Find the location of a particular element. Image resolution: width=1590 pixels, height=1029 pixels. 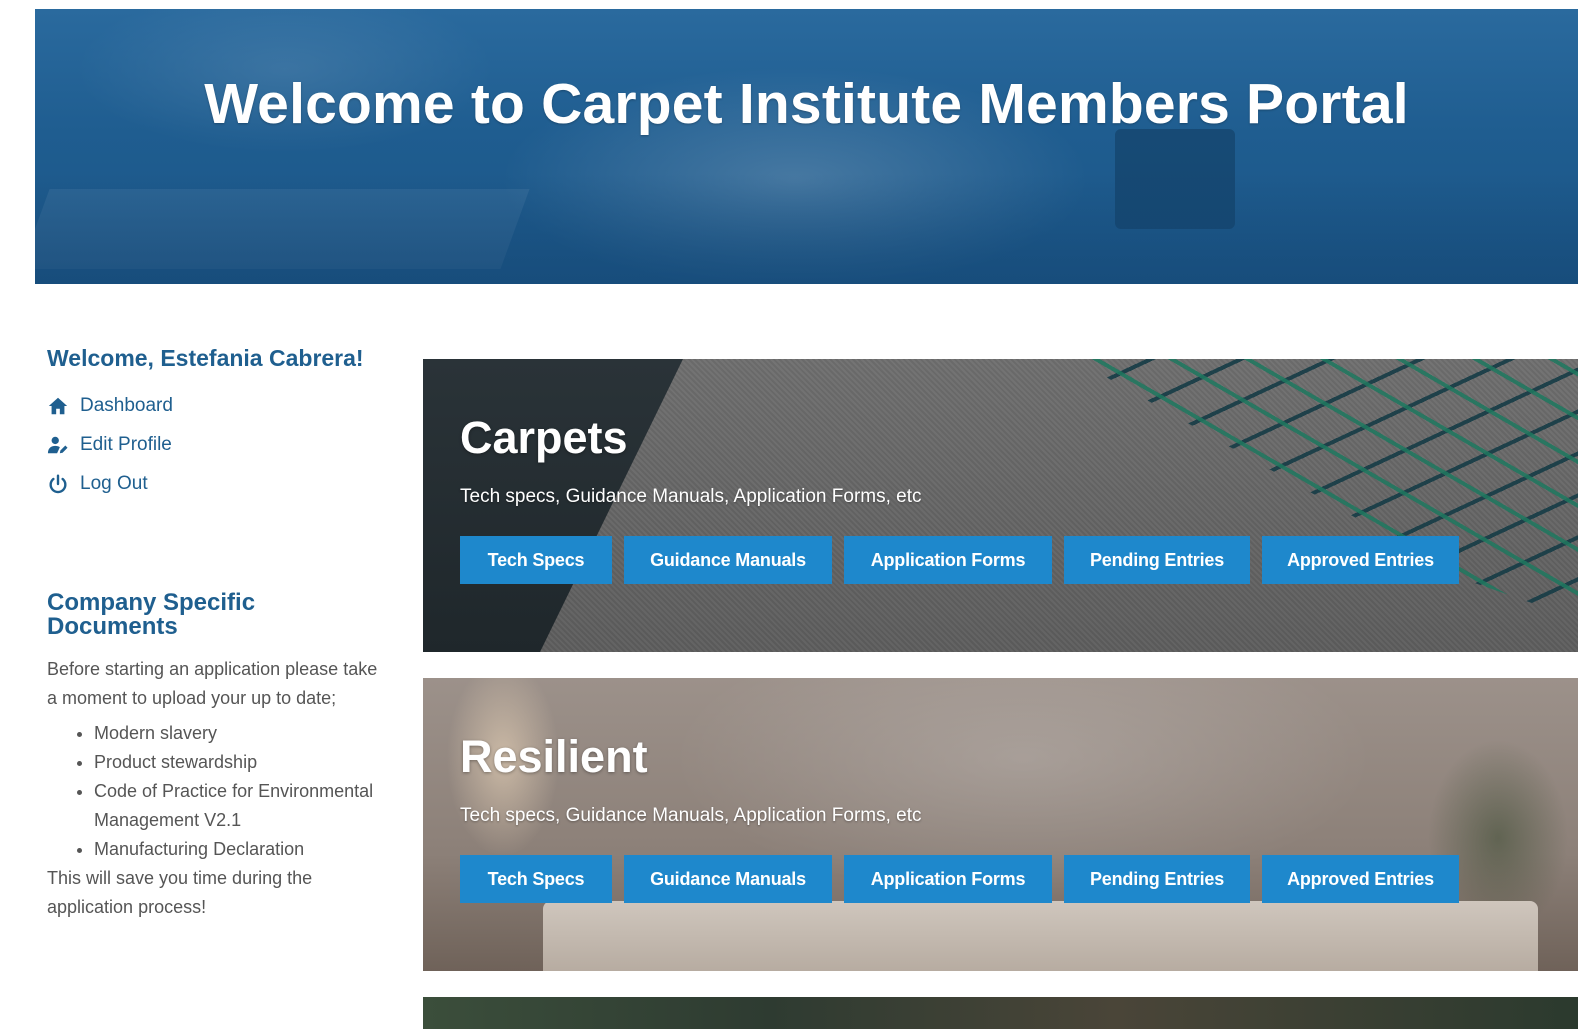

sidebar-item-label: Edit Profile is located at coordinates (126, 444).